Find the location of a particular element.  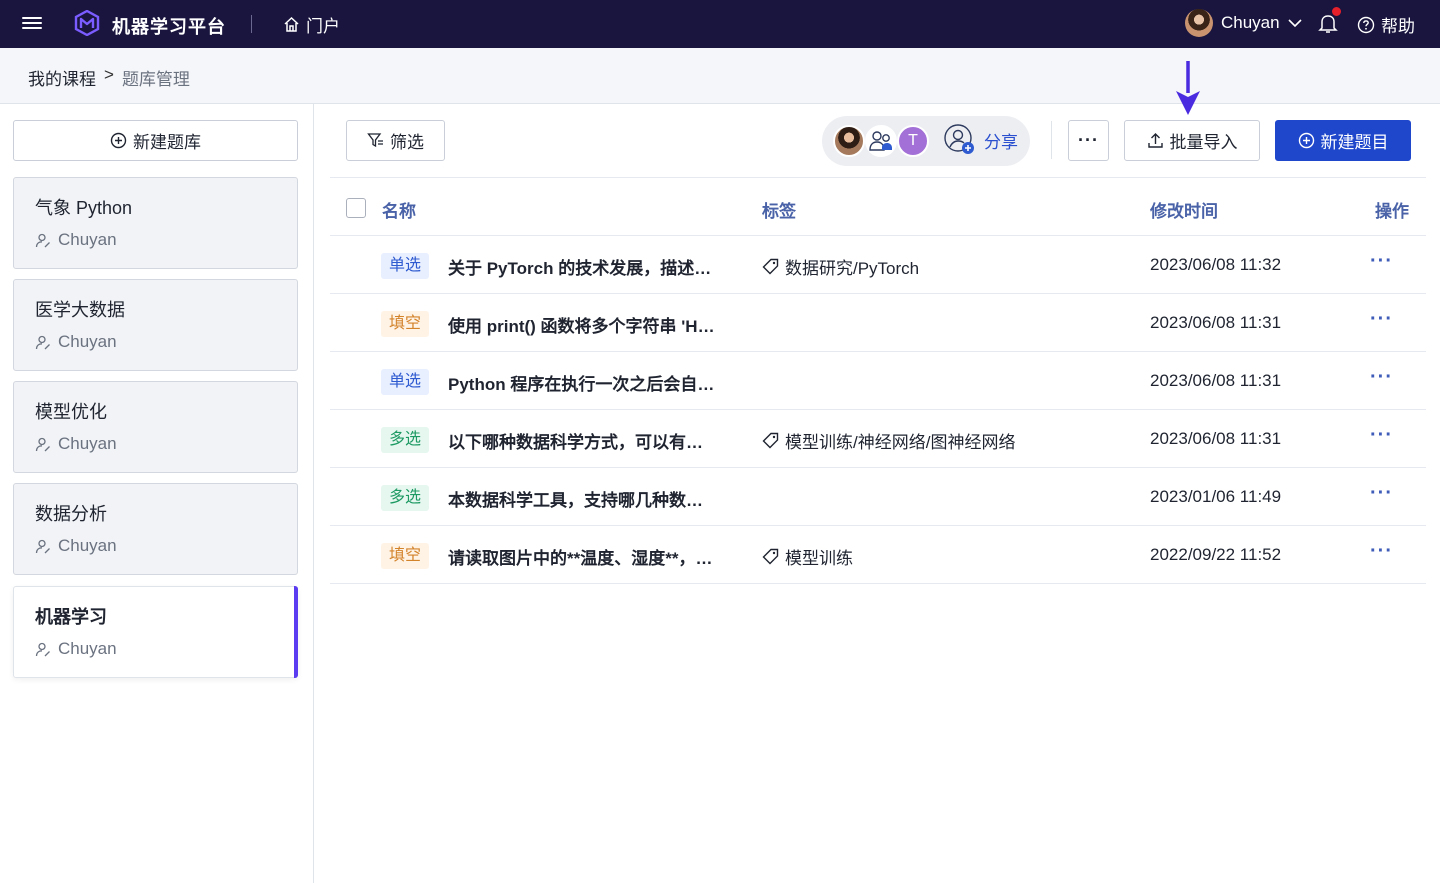

breadcrumb-parent: 我的课程 is located at coordinates (62, 77).